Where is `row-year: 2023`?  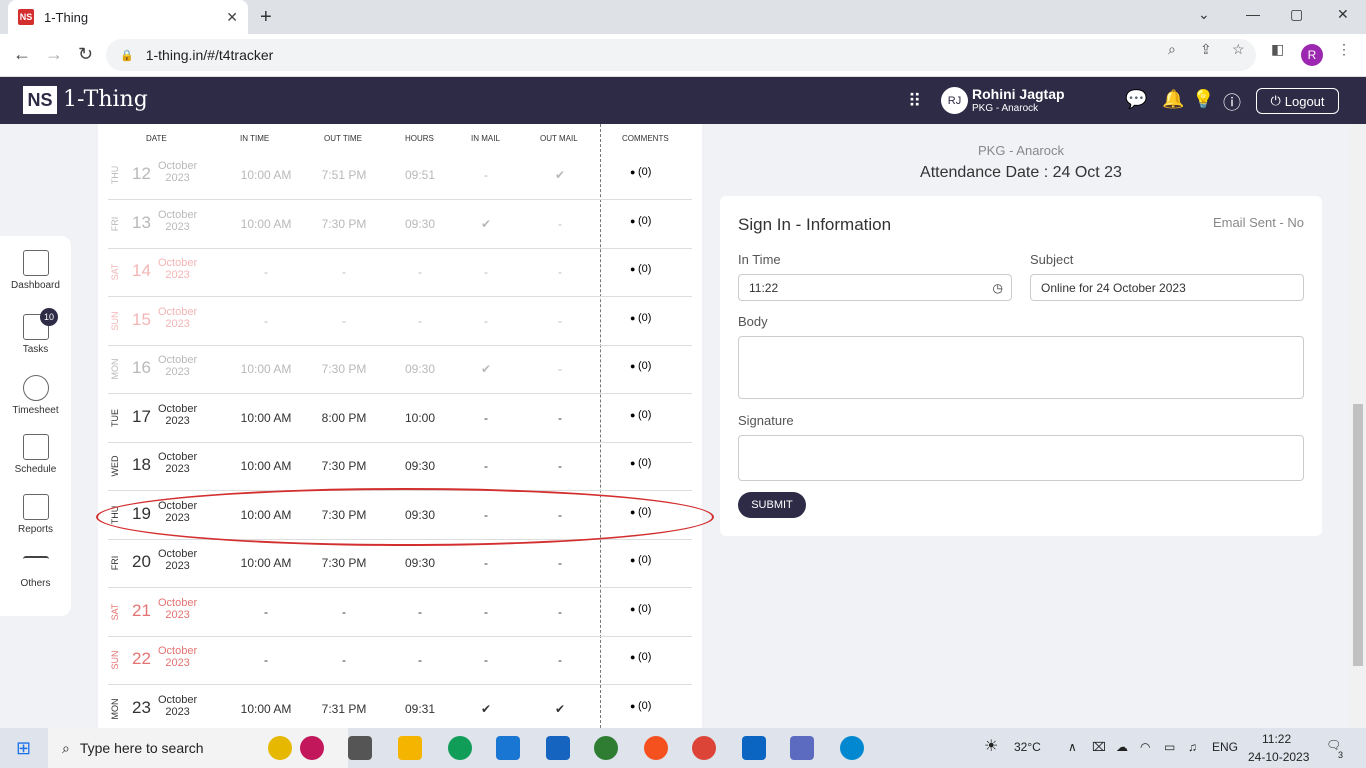 row-year: 2023 is located at coordinates (177, 614).